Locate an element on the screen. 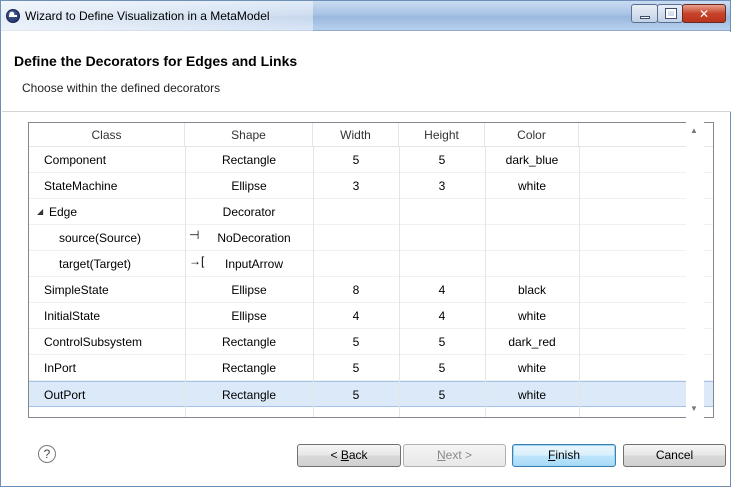  page-subtitle: Choose within the defined decorators is located at coordinates (121, 88).